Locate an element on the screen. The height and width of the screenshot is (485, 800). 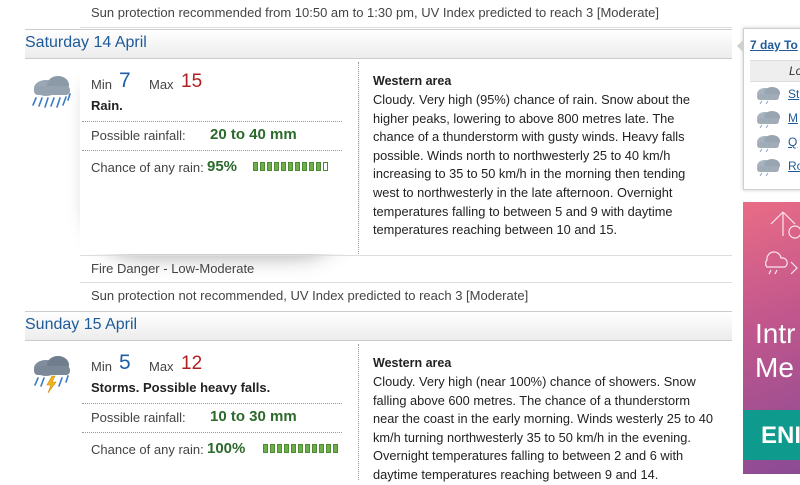
rain-cloud-icon is located at coordinates (51, 92).